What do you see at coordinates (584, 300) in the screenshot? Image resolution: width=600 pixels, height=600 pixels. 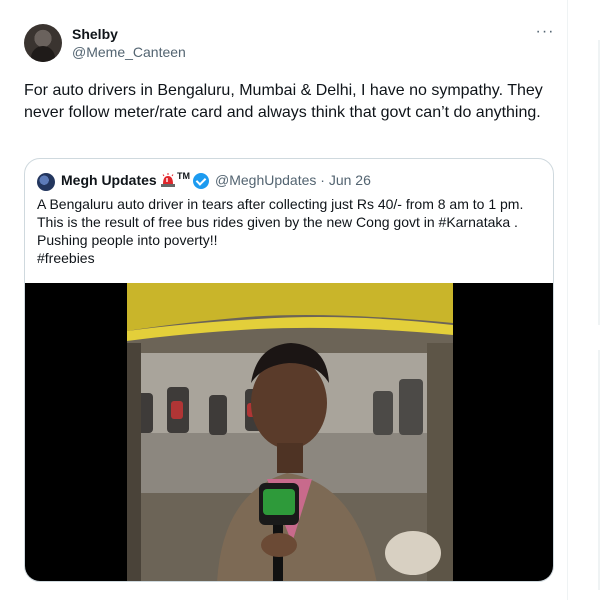 I see `right-sidebar-edge` at bounding box center [584, 300].